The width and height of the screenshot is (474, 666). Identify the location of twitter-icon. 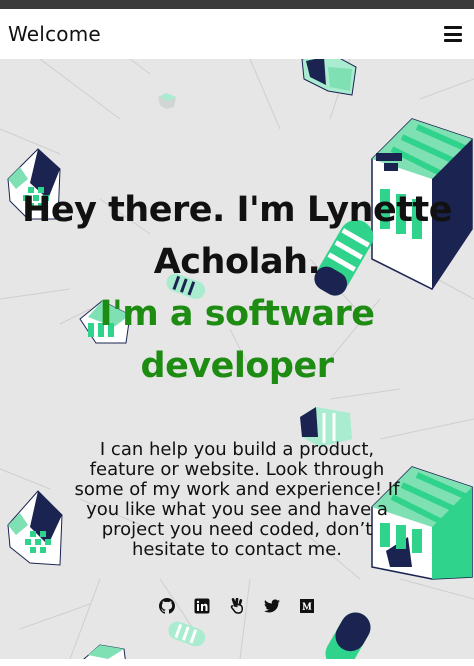
(272, 606).